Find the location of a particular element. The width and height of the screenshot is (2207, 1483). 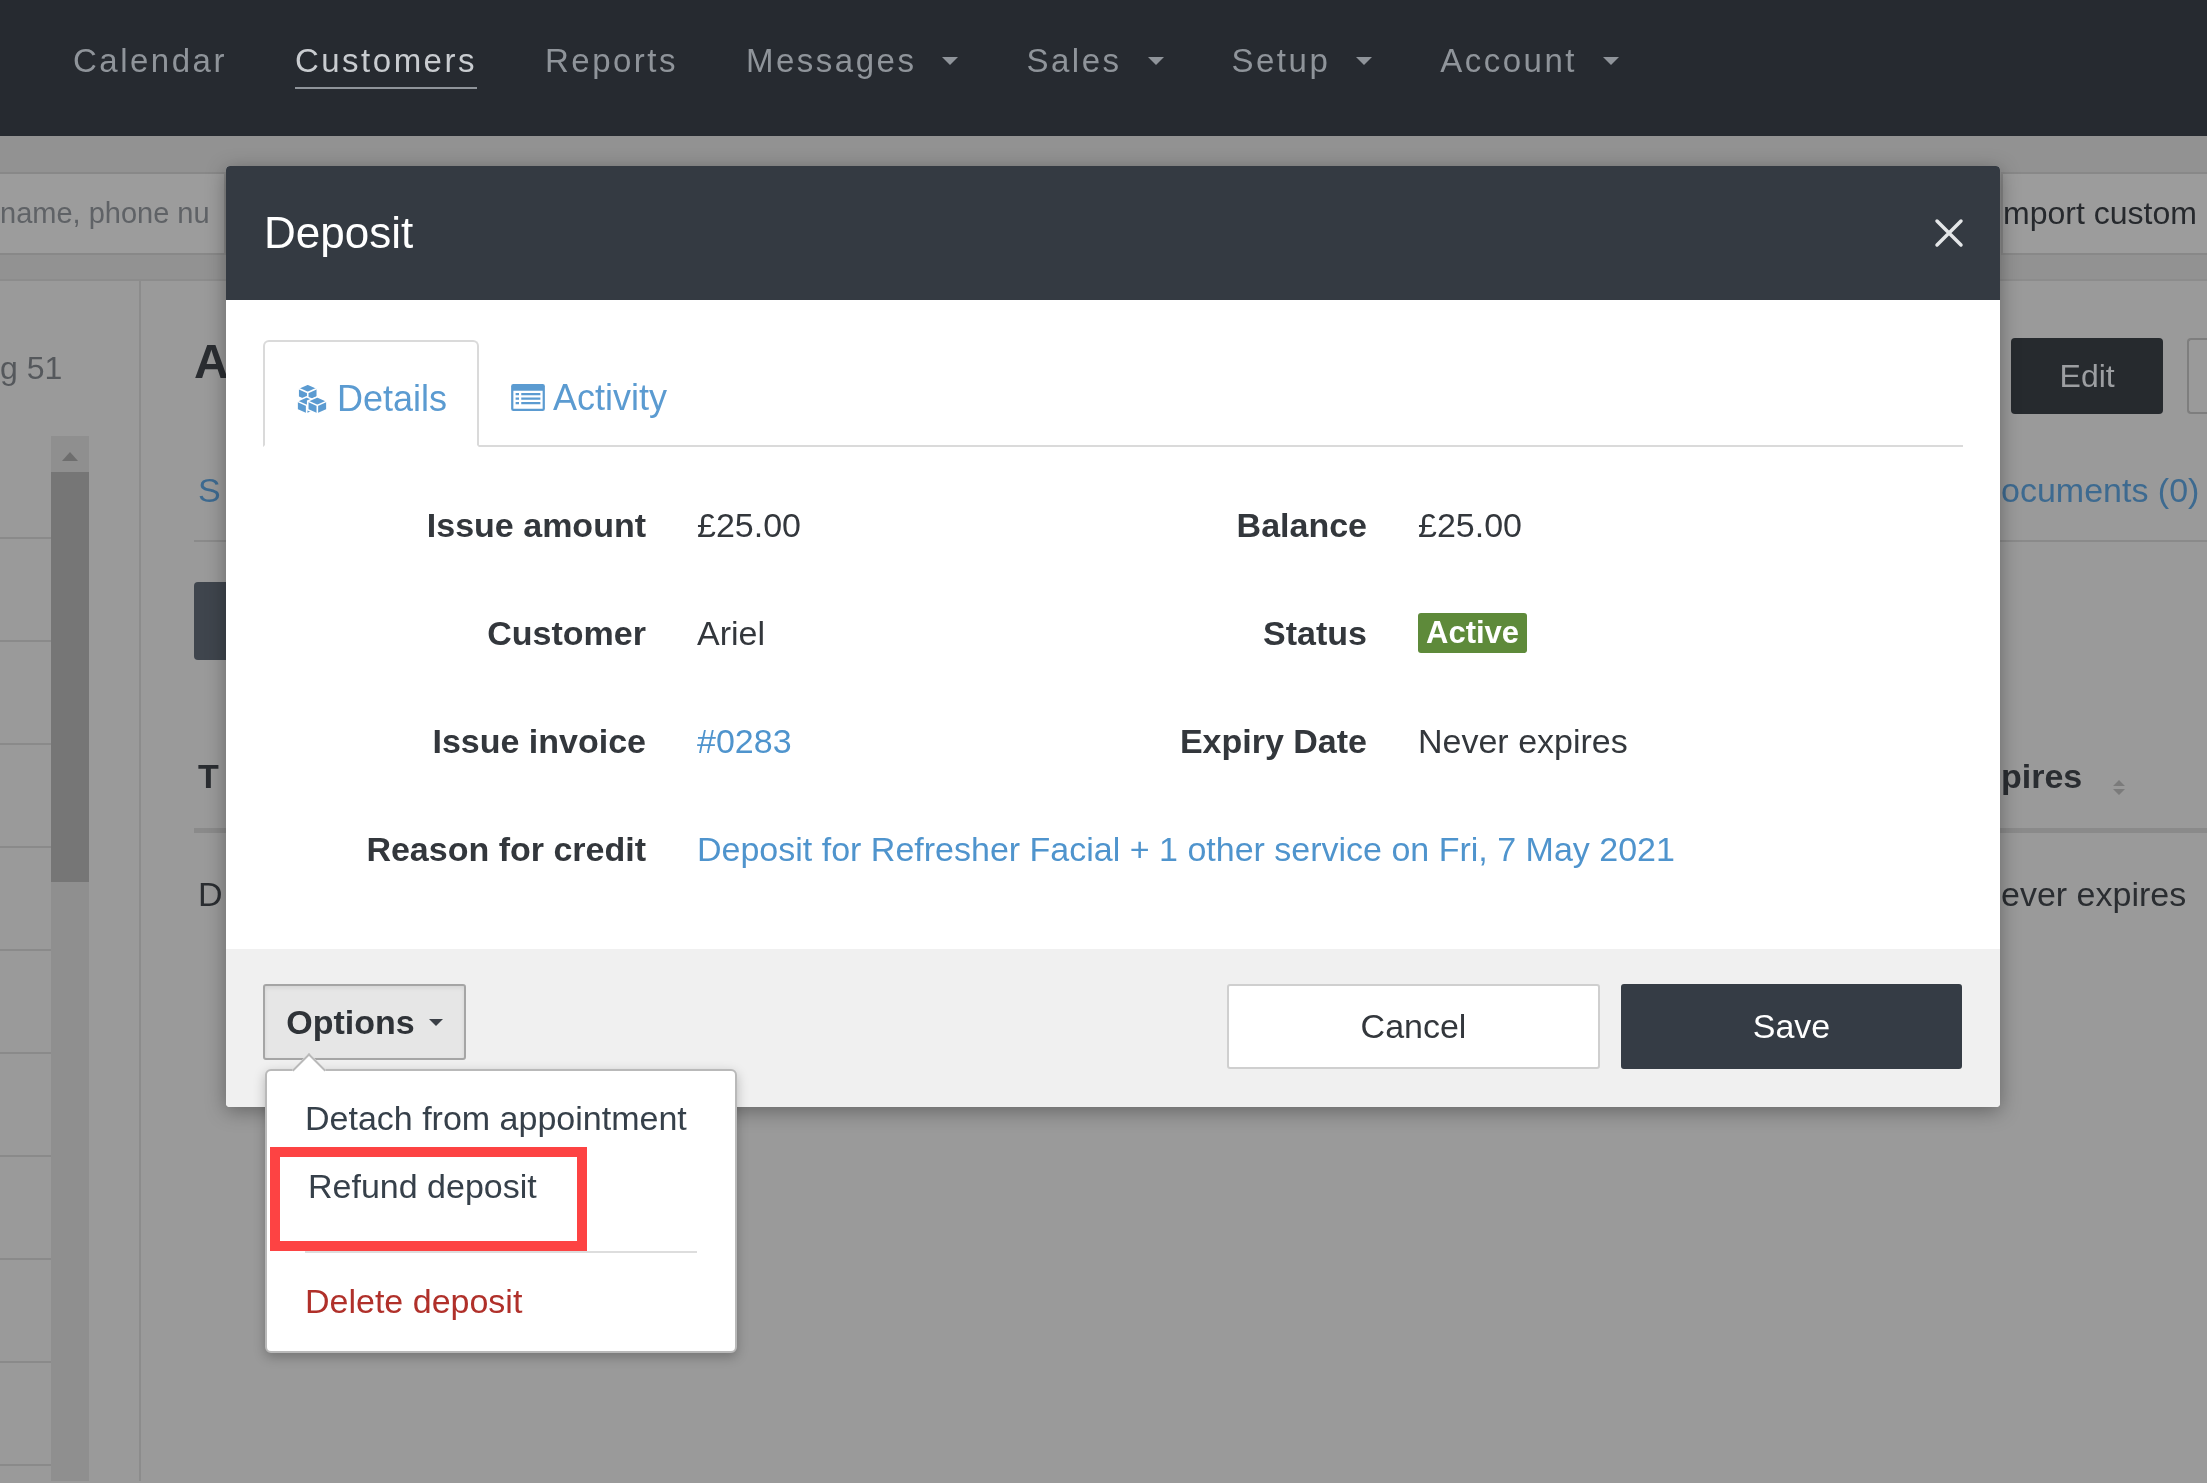

link: Deposit for Refresher Facial + 1 other service on Fri, 7 May 2021 is located at coordinates (1186, 849).